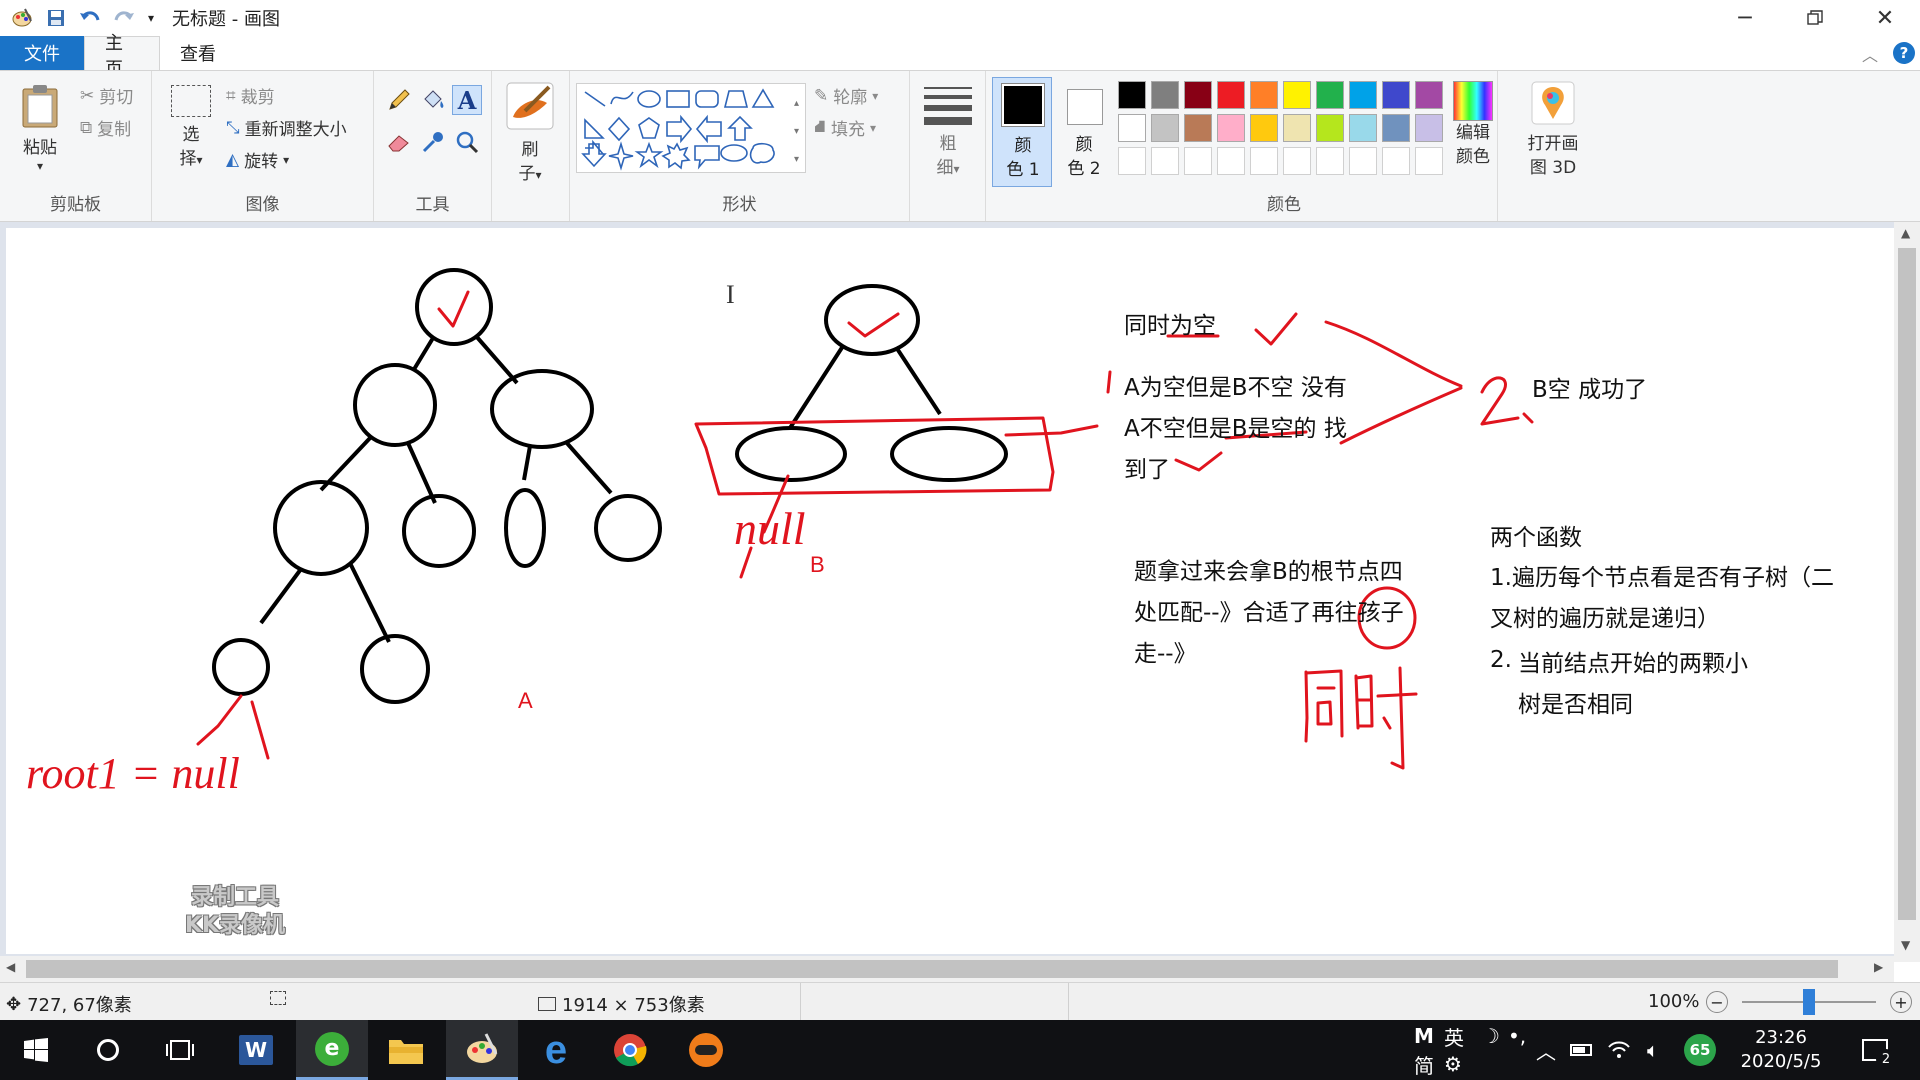  I want to click on action-center-button: 2, so click(1875, 1050).